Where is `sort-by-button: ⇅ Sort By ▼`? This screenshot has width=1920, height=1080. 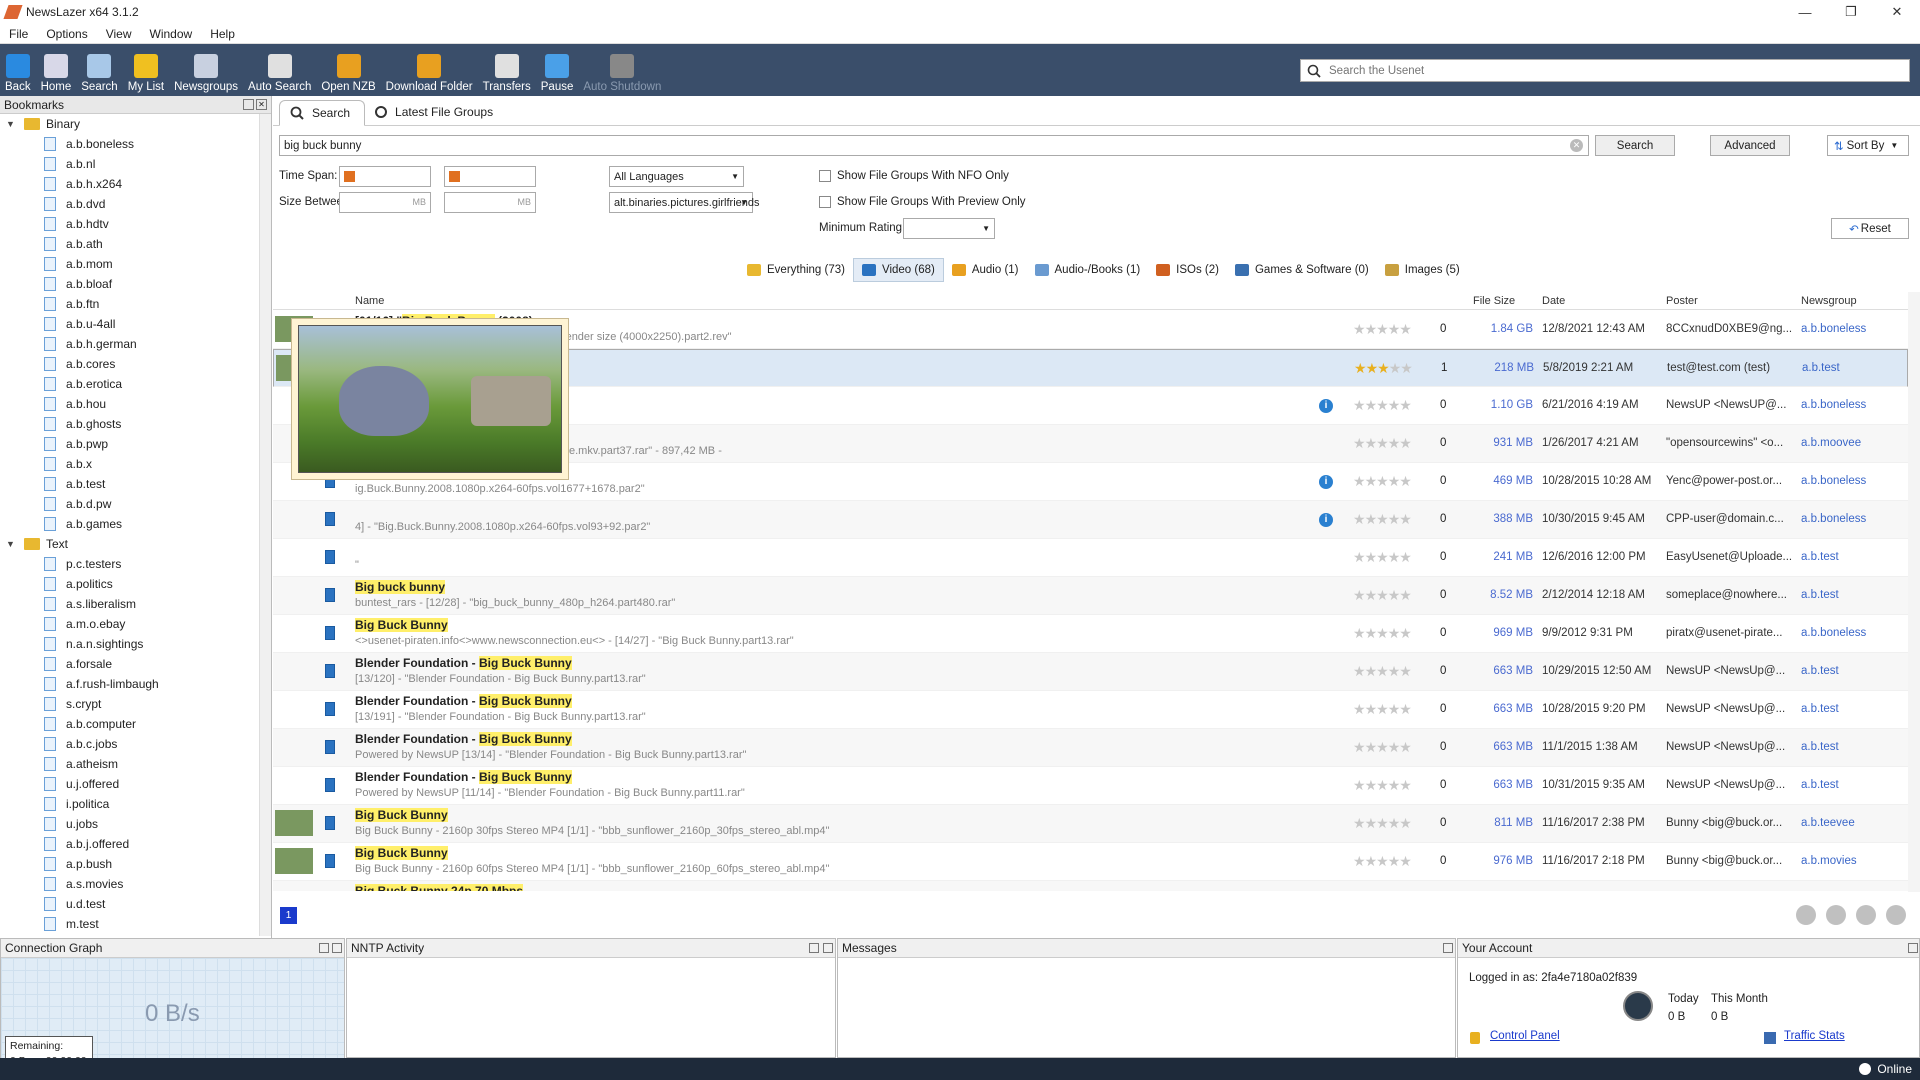 sort-by-button: ⇅ Sort By ▼ is located at coordinates (1868, 145).